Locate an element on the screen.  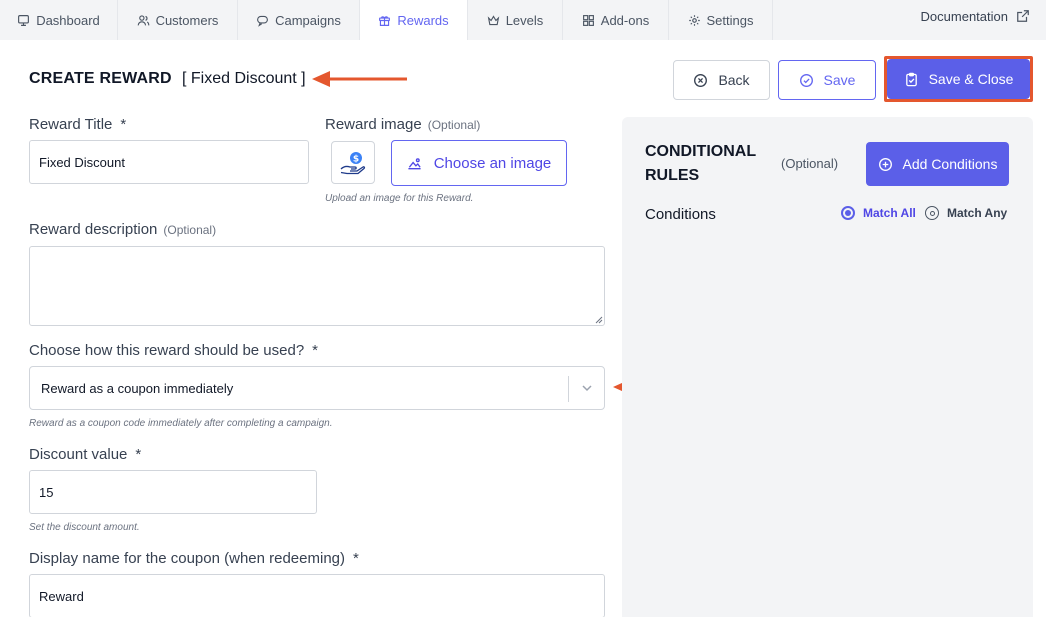
reward-image-preview: $ is located at coordinates (353, 162).